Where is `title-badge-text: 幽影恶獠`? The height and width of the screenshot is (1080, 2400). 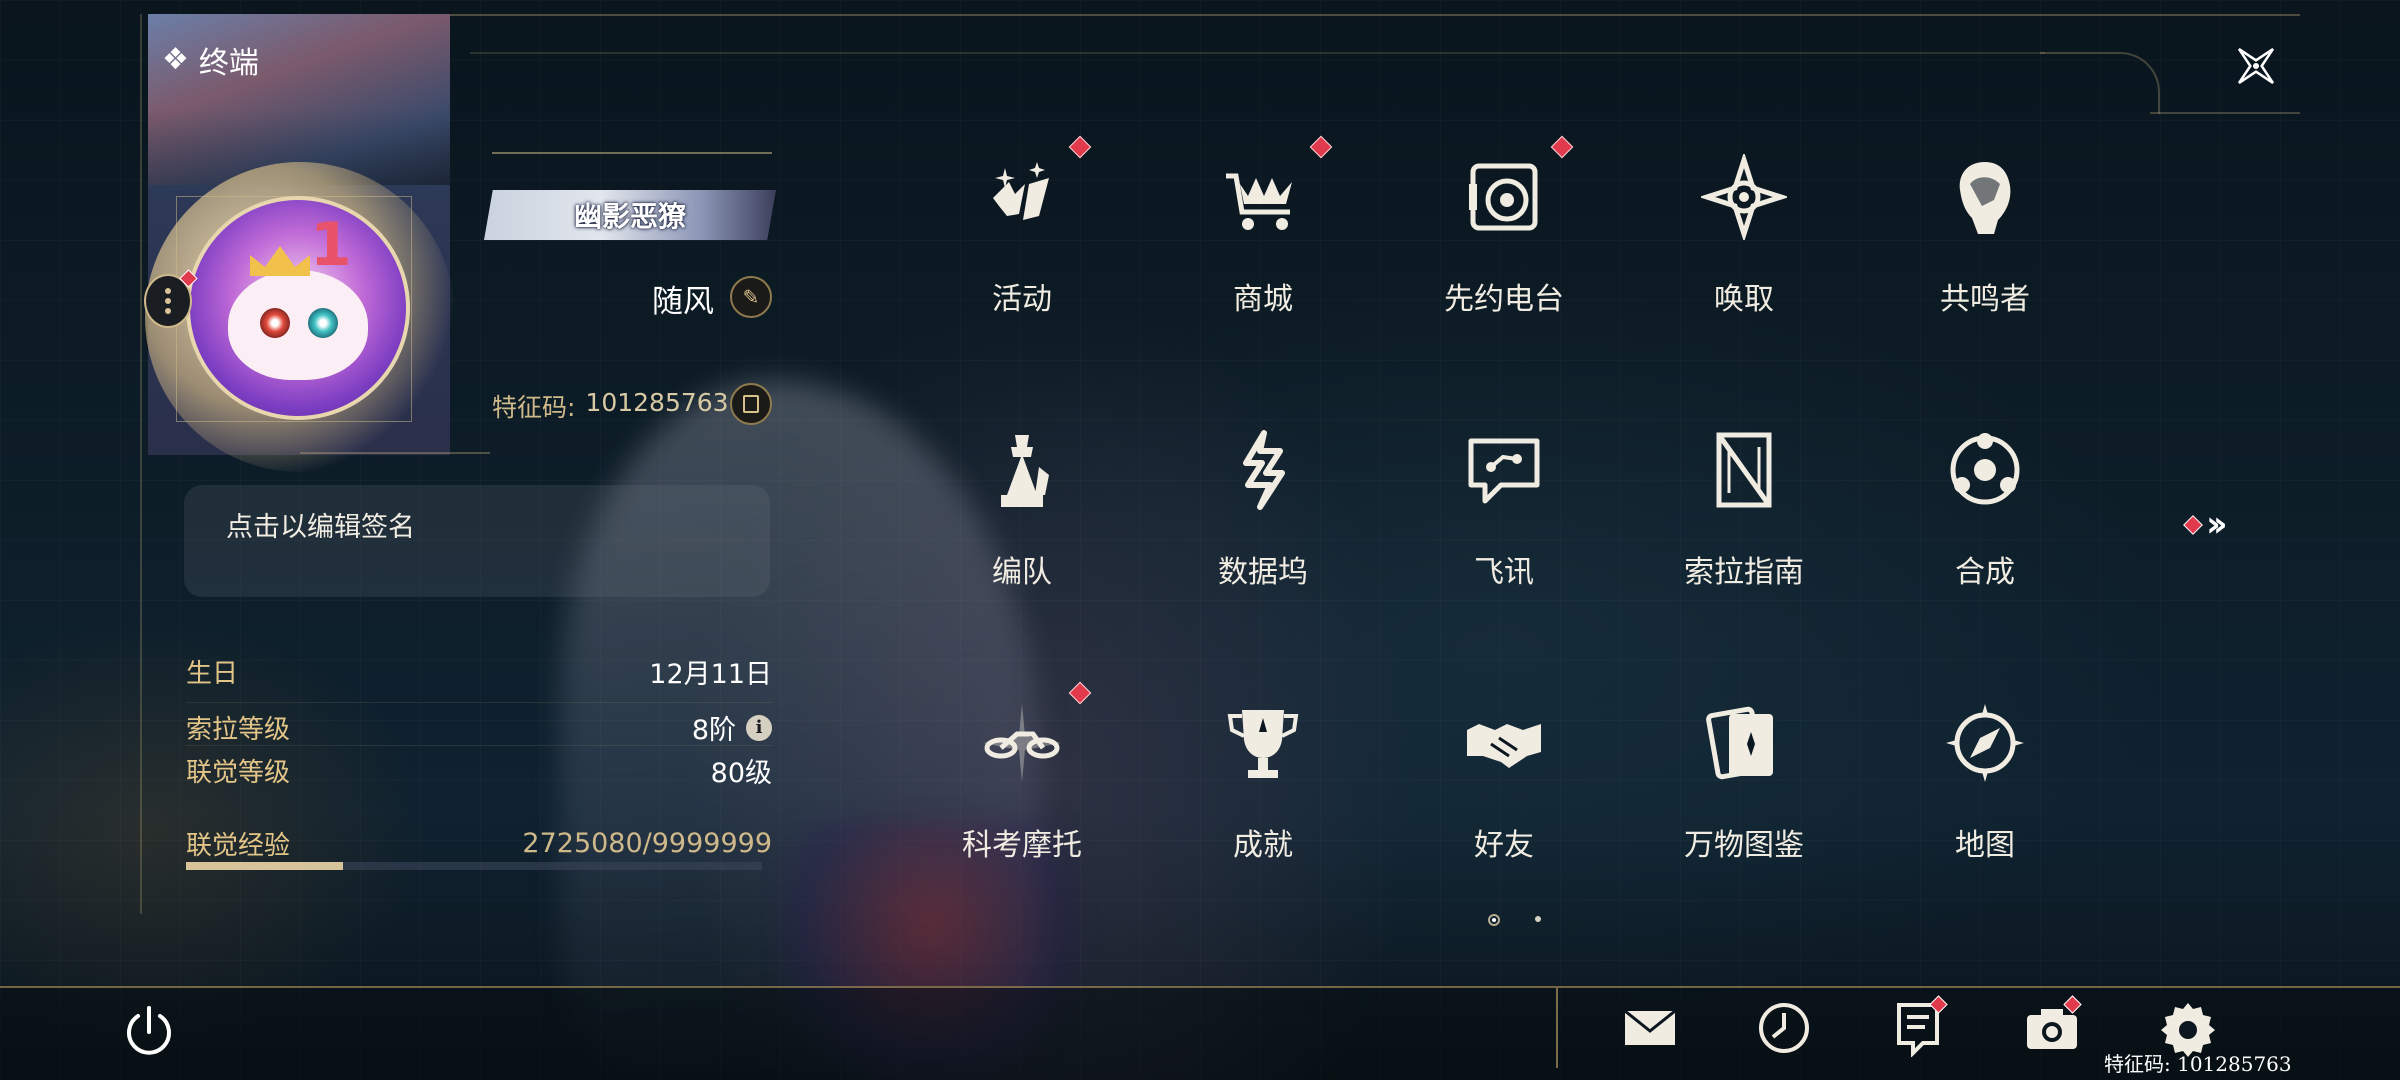
title-badge-text: 幽影恶獠 is located at coordinates (629, 216).